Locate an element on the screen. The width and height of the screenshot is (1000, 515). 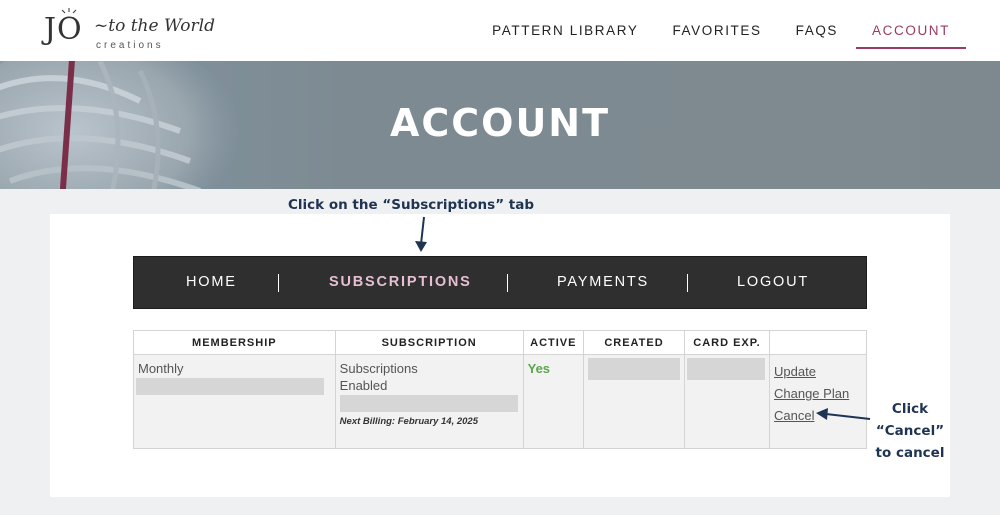
col-header-actions is located at coordinates (818, 342).